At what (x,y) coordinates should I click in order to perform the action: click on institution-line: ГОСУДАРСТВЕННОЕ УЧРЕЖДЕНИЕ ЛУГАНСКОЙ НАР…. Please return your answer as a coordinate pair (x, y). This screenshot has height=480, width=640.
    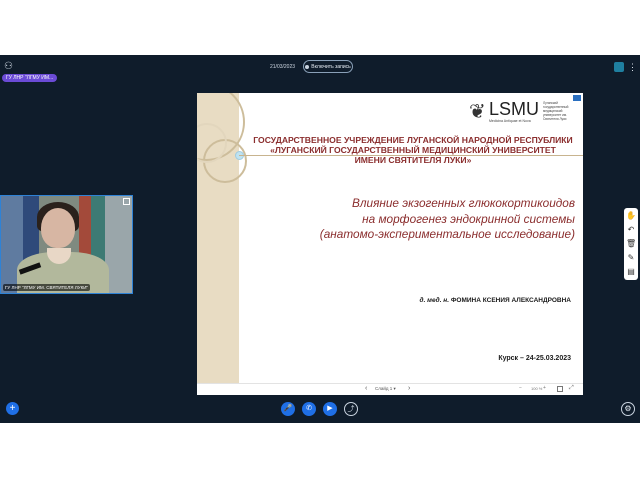
    Looking at the image, I should click on (413, 140).